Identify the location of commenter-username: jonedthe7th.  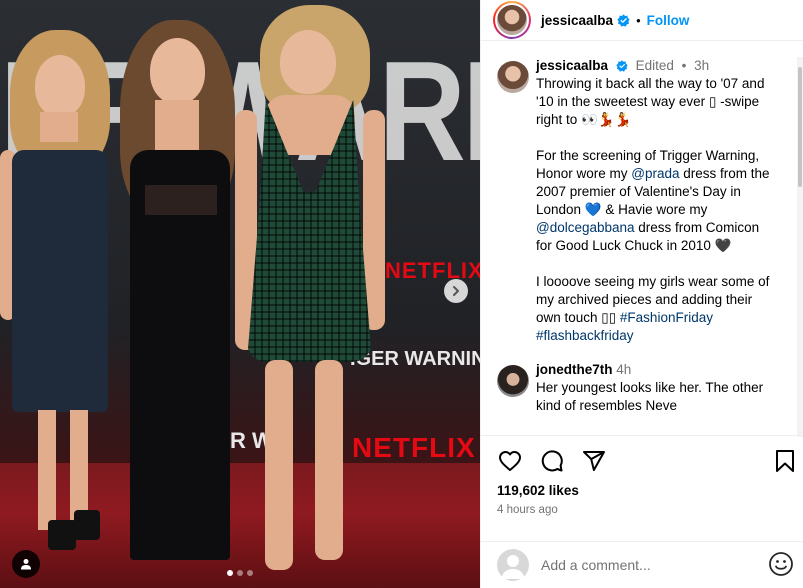
(574, 369).